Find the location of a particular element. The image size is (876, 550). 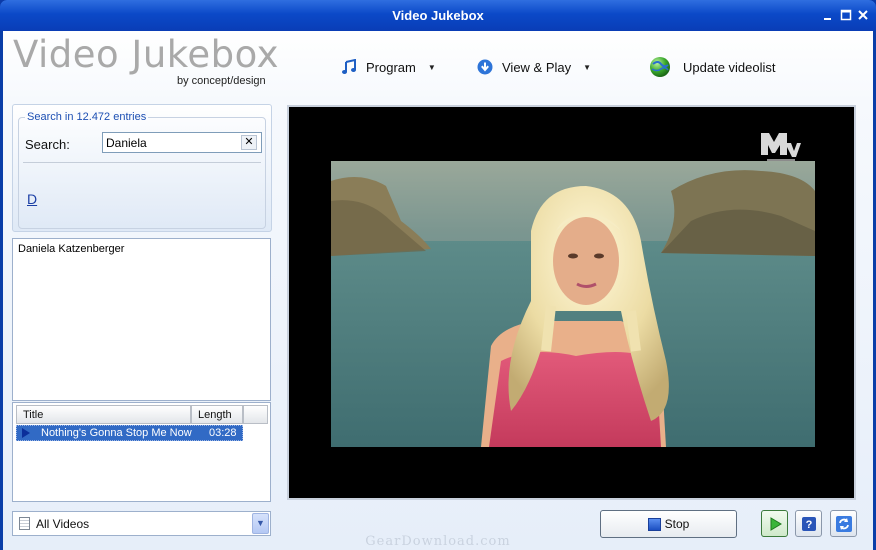

close-icon is located at coordinates (863, 15).